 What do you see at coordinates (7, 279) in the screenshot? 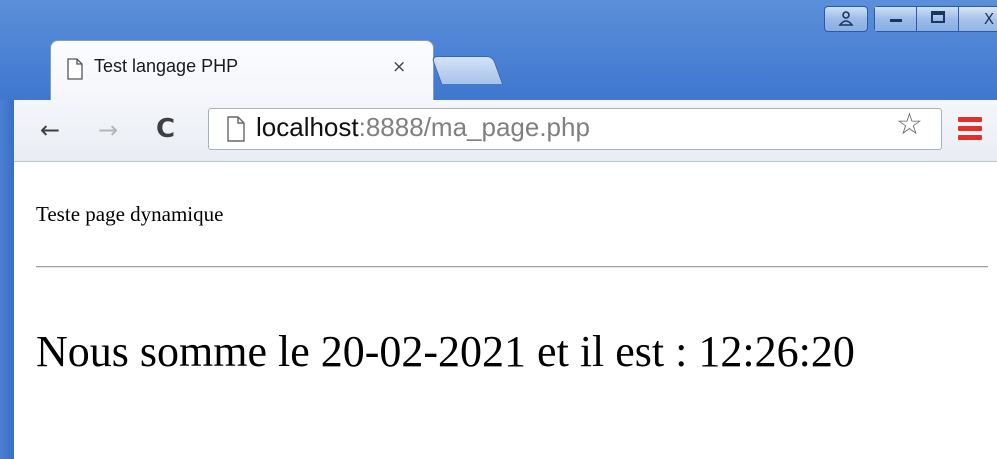
I see `window-frame-left` at bounding box center [7, 279].